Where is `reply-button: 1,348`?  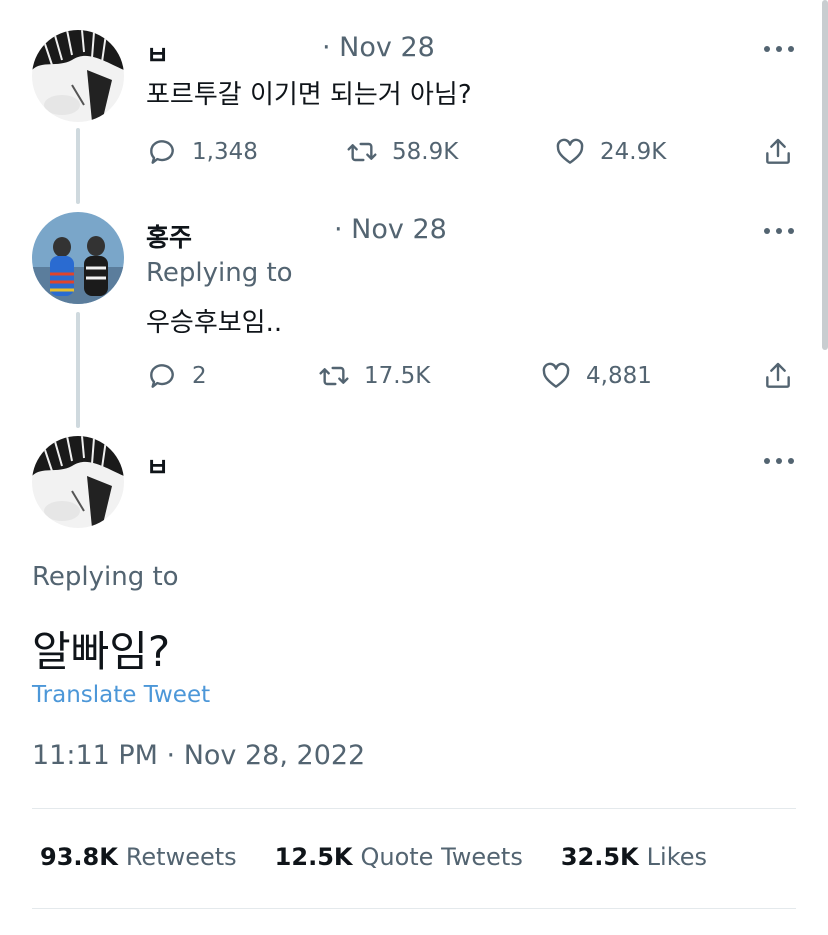 reply-button: 1,348 is located at coordinates (202, 152).